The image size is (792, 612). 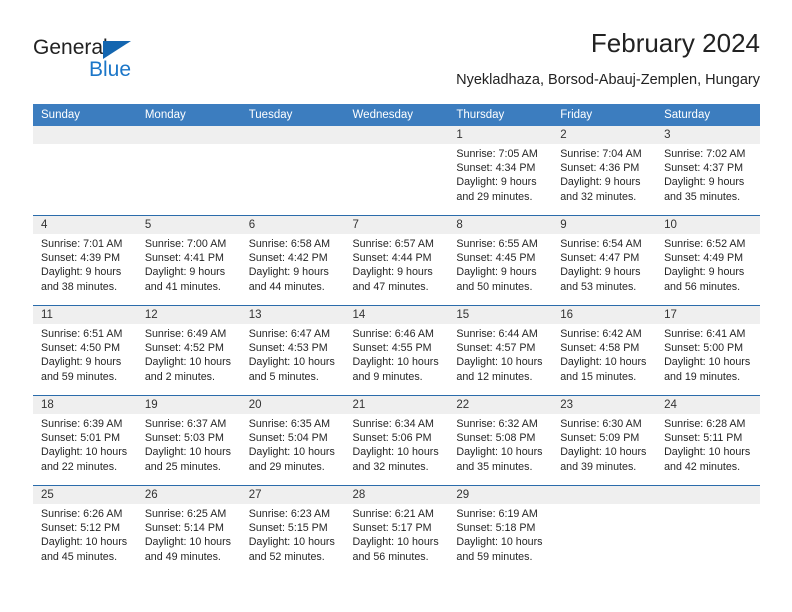 I want to click on day-daylight-line2-text: and 49 minutes., so click(x=182, y=556).